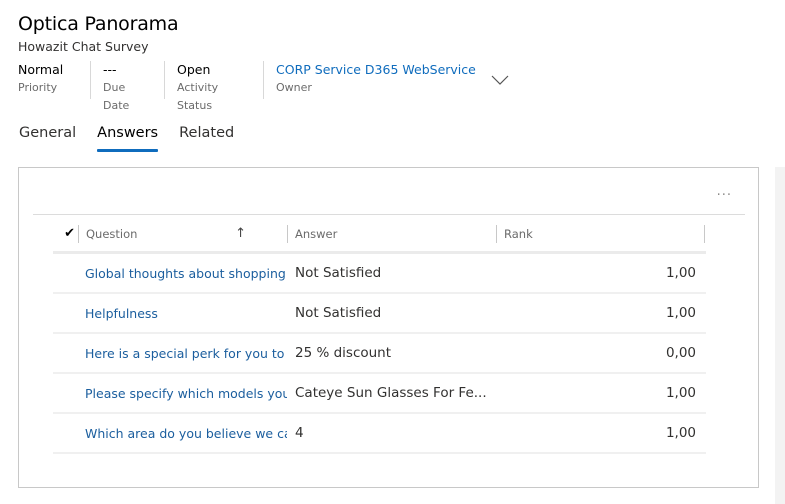 The height and width of the screenshot is (504, 785). I want to click on question-link: Which area do you believe we ca, so click(170, 433).